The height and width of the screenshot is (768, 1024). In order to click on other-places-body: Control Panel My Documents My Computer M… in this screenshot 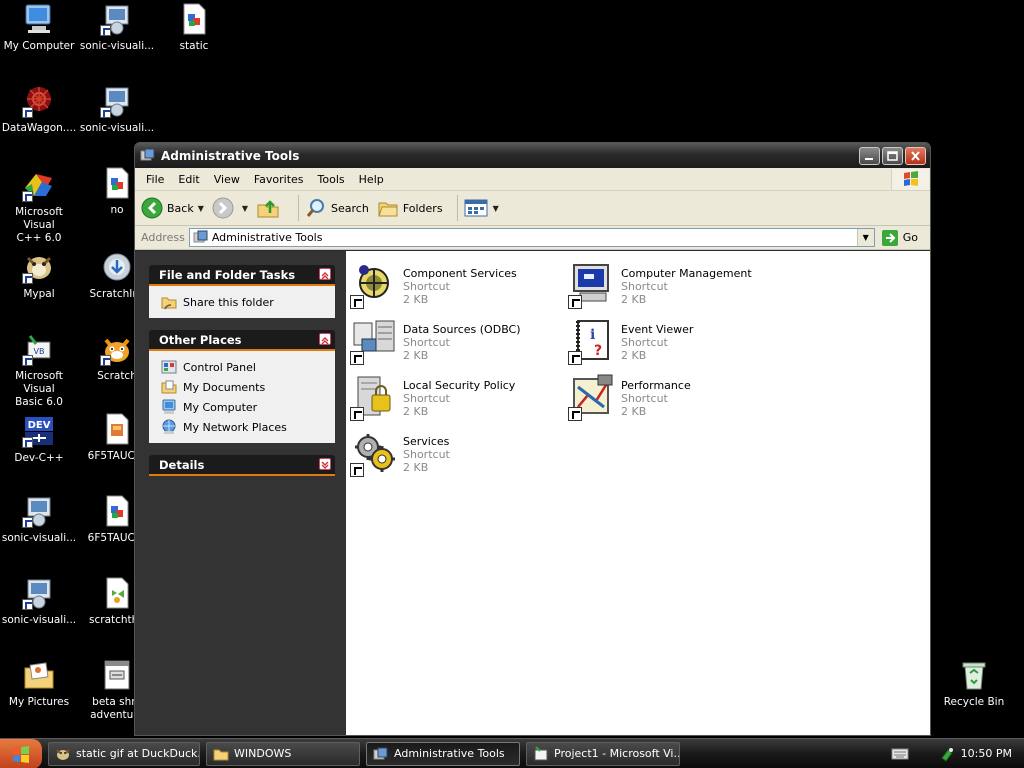, I will do `click(242, 397)`.